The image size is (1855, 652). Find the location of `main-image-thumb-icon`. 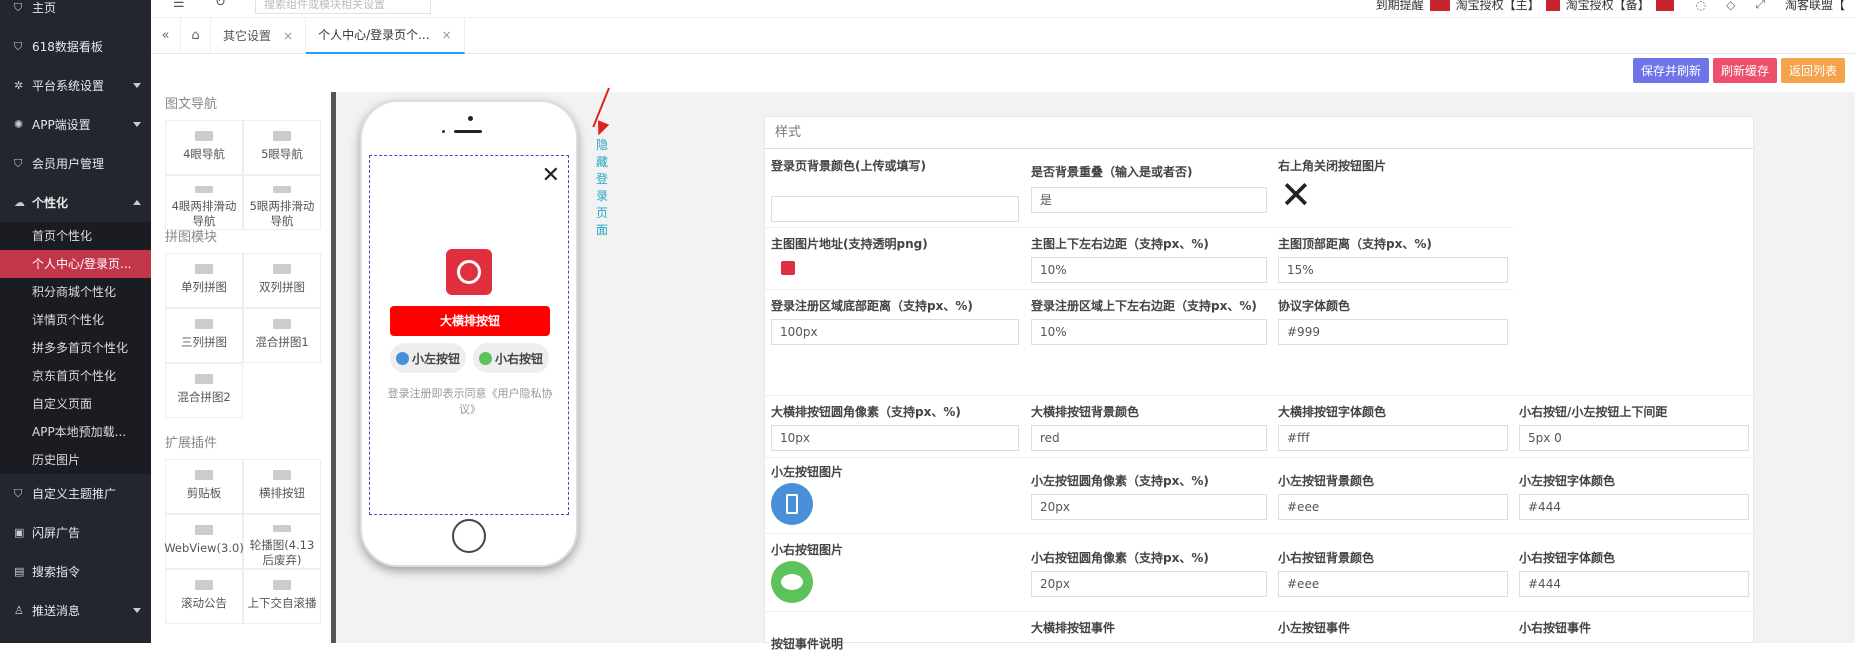

main-image-thumb-icon is located at coordinates (788, 268).